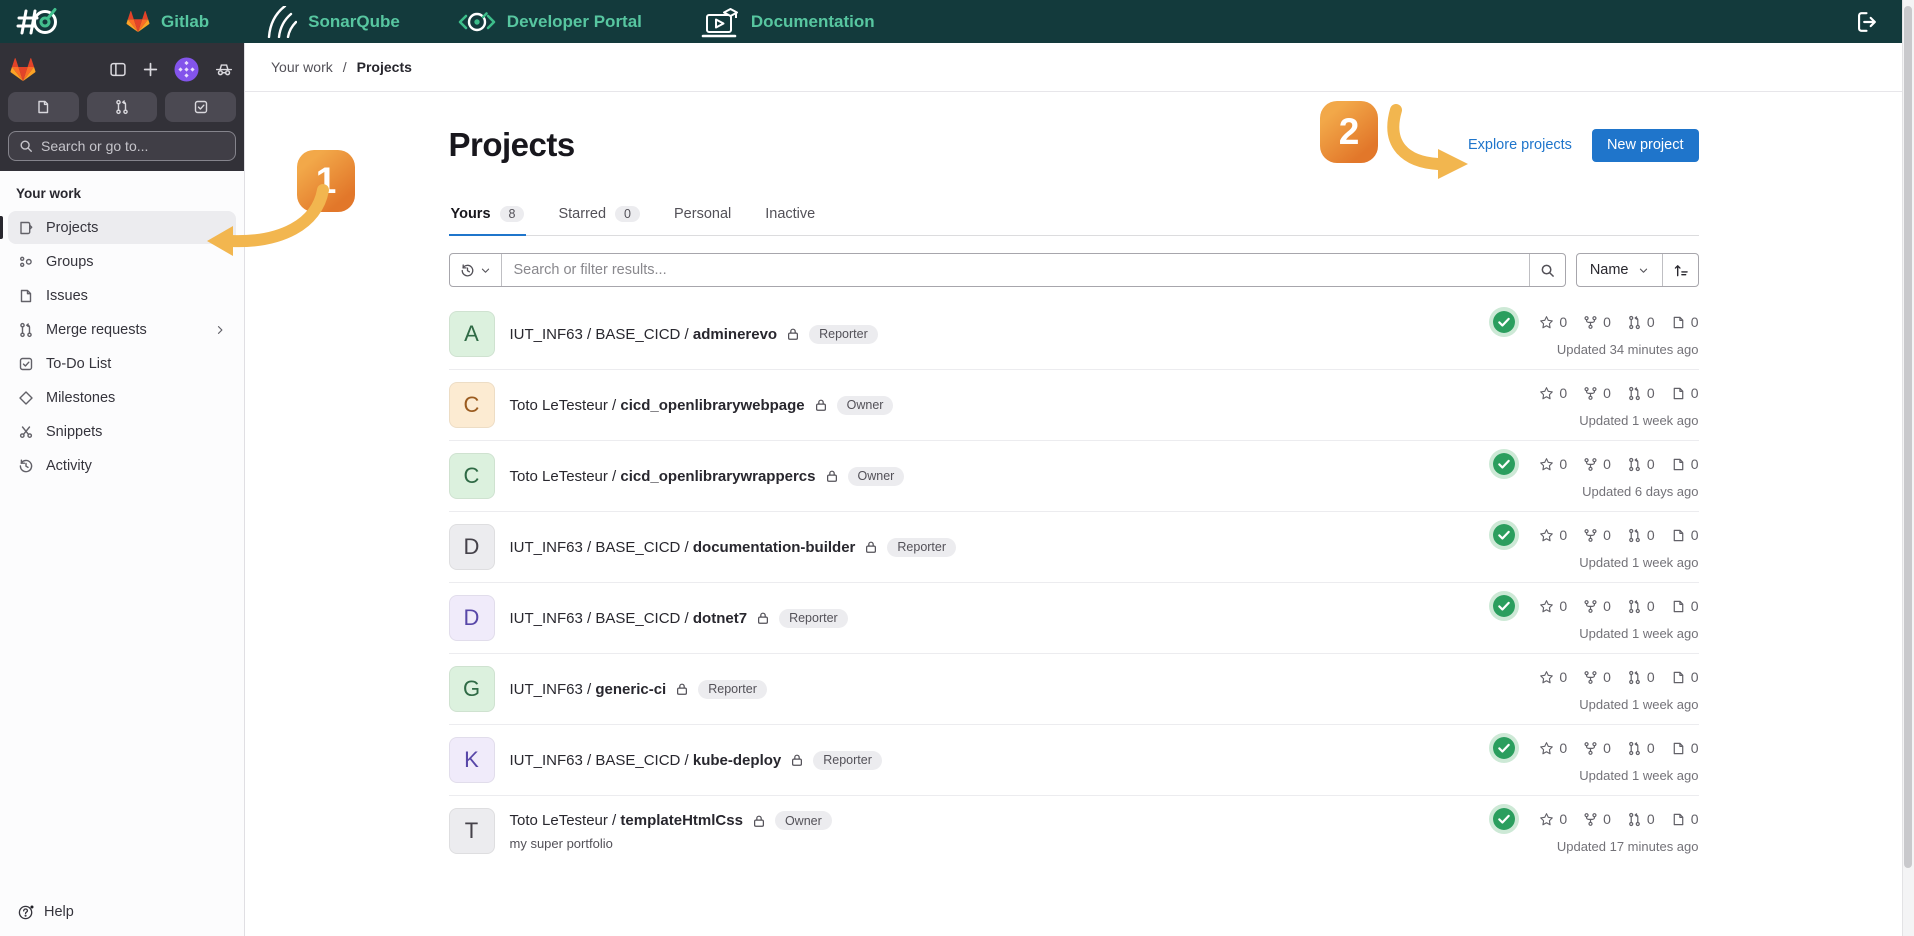 This screenshot has height=936, width=1914. I want to click on sort-direction-button, so click(1679, 270).